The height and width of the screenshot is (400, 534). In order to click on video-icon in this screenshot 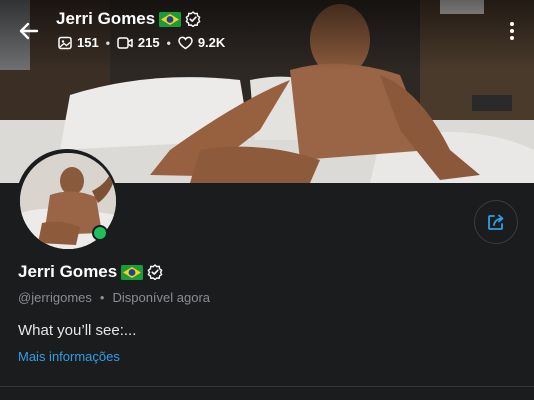, I will do `click(125, 42)`.